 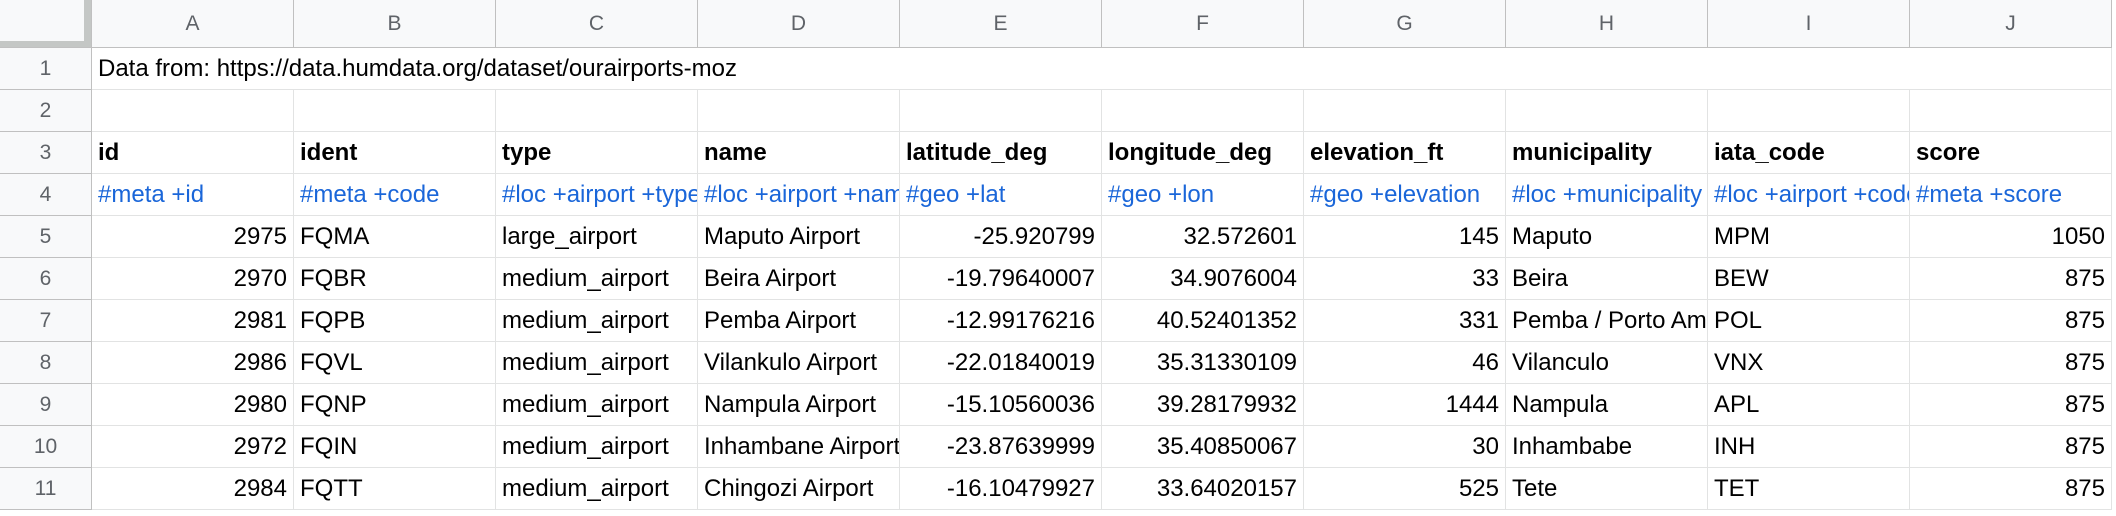 What do you see at coordinates (1001, 489) in the screenshot?
I see `data-cell-latitude: -16.10479927` at bounding box center [1001, 489].